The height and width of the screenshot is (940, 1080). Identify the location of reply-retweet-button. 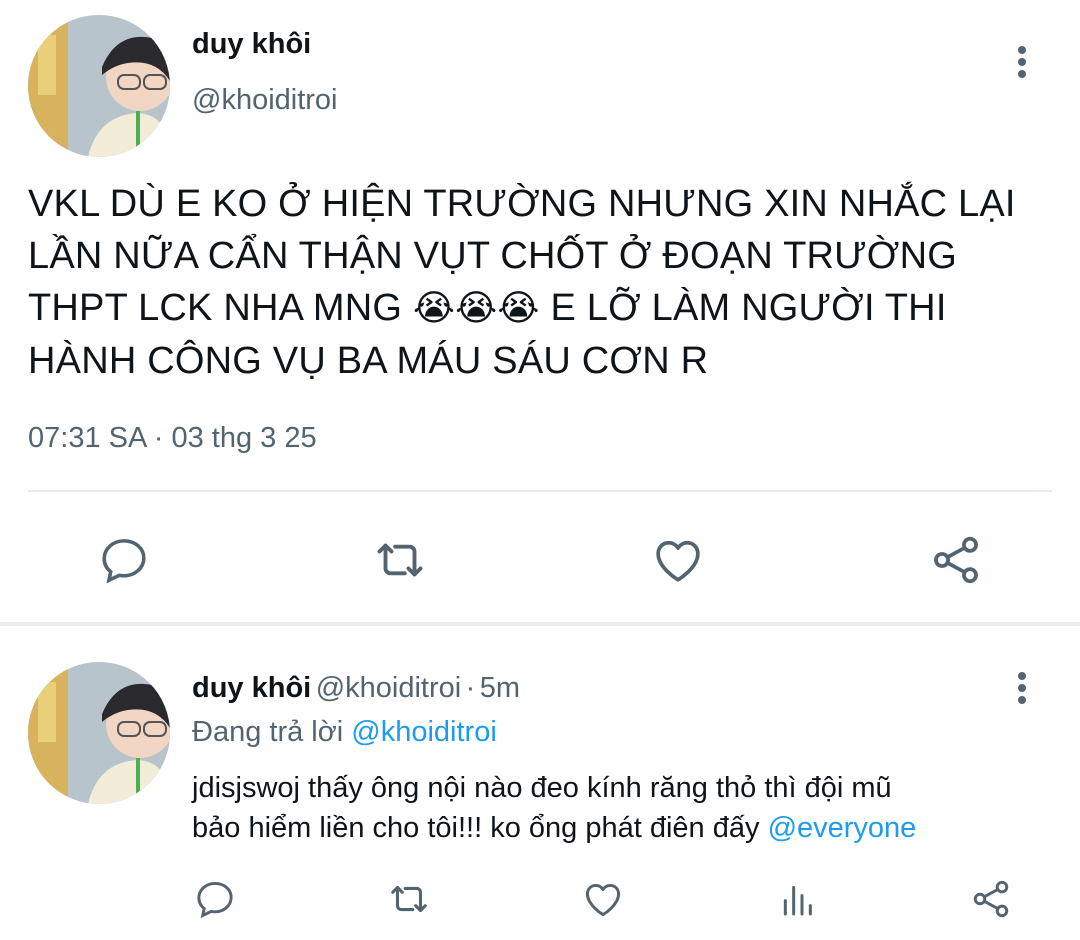
(409, 899).